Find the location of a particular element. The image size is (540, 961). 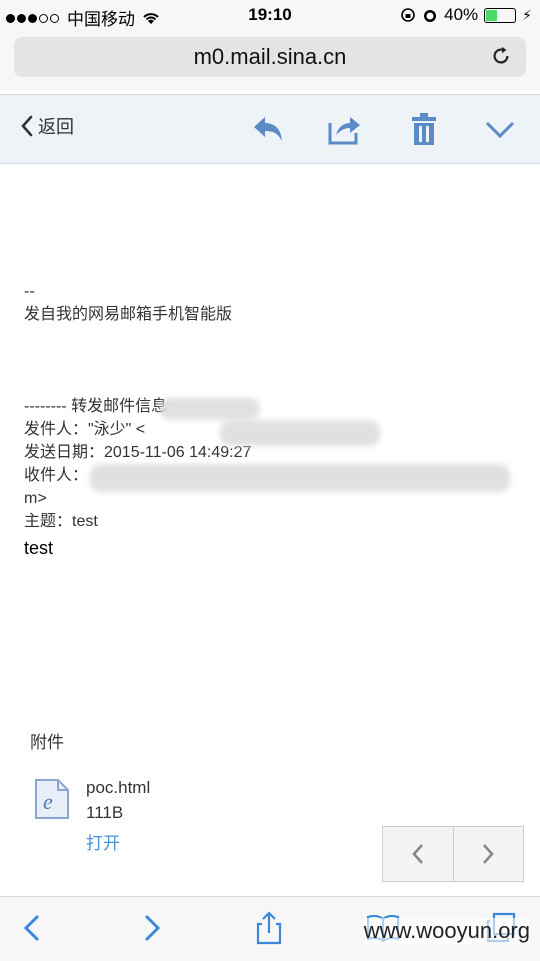

chevron-down-icon is located at coordinates (500, 129).